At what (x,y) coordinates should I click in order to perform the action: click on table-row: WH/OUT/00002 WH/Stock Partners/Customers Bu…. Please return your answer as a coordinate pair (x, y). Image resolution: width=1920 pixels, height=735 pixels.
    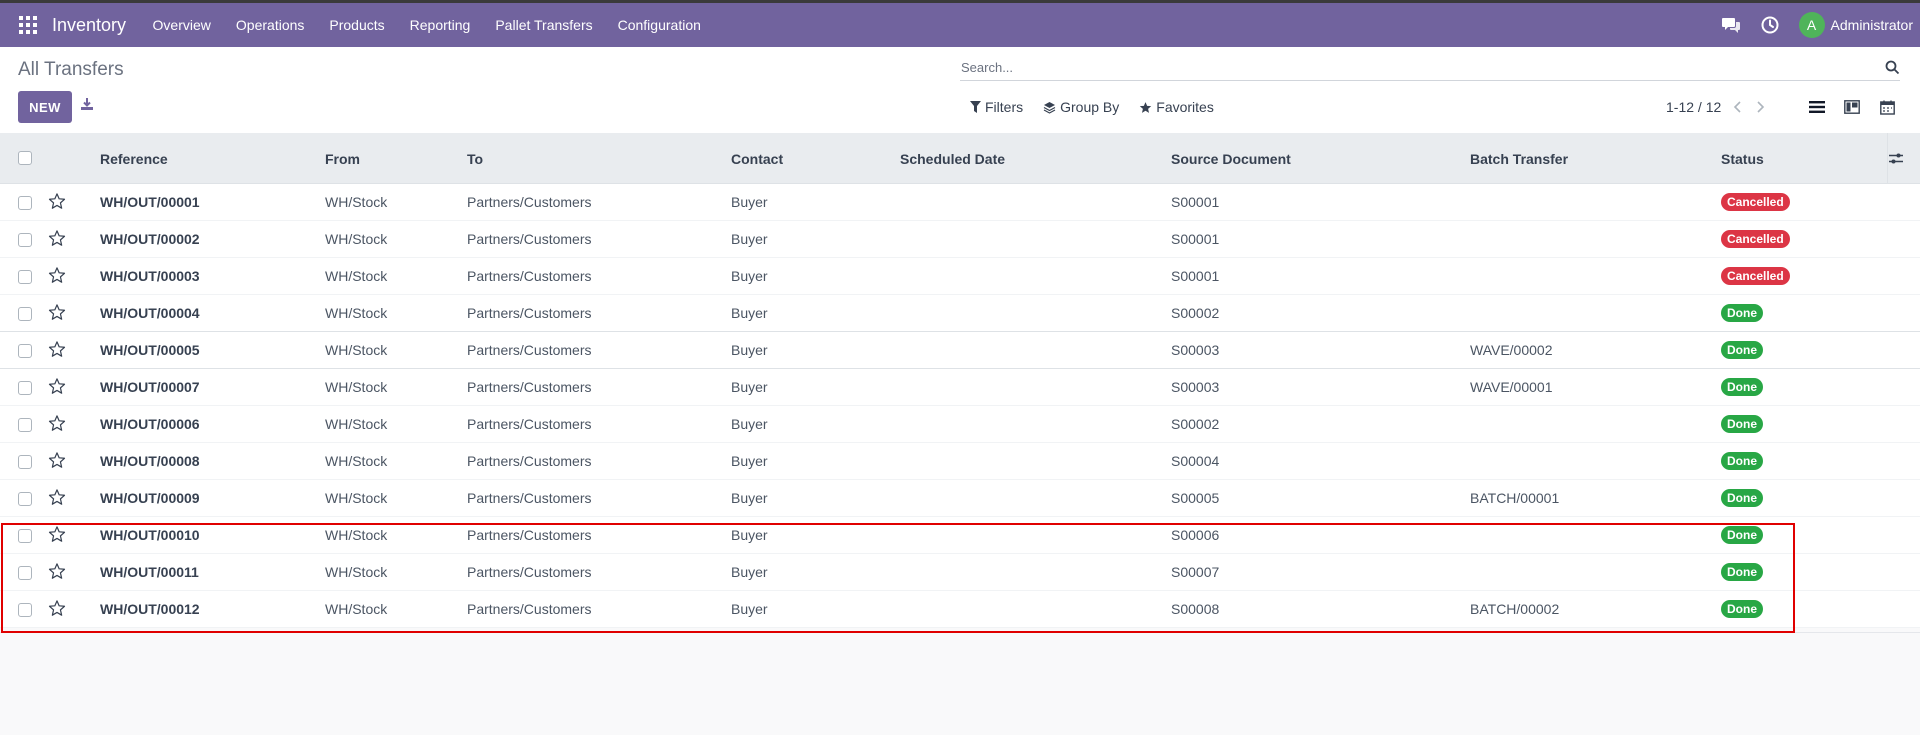
    Looking at the image, I should click on (960, 239).